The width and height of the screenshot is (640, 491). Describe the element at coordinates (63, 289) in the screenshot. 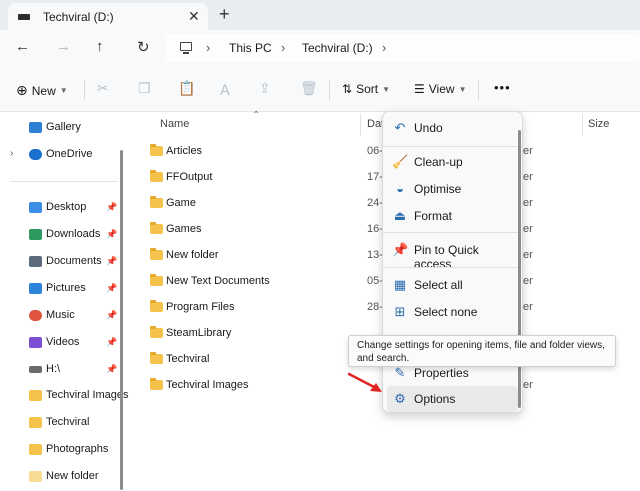

I see `sidebar-item-pictures: Pictures 📌` at that location.